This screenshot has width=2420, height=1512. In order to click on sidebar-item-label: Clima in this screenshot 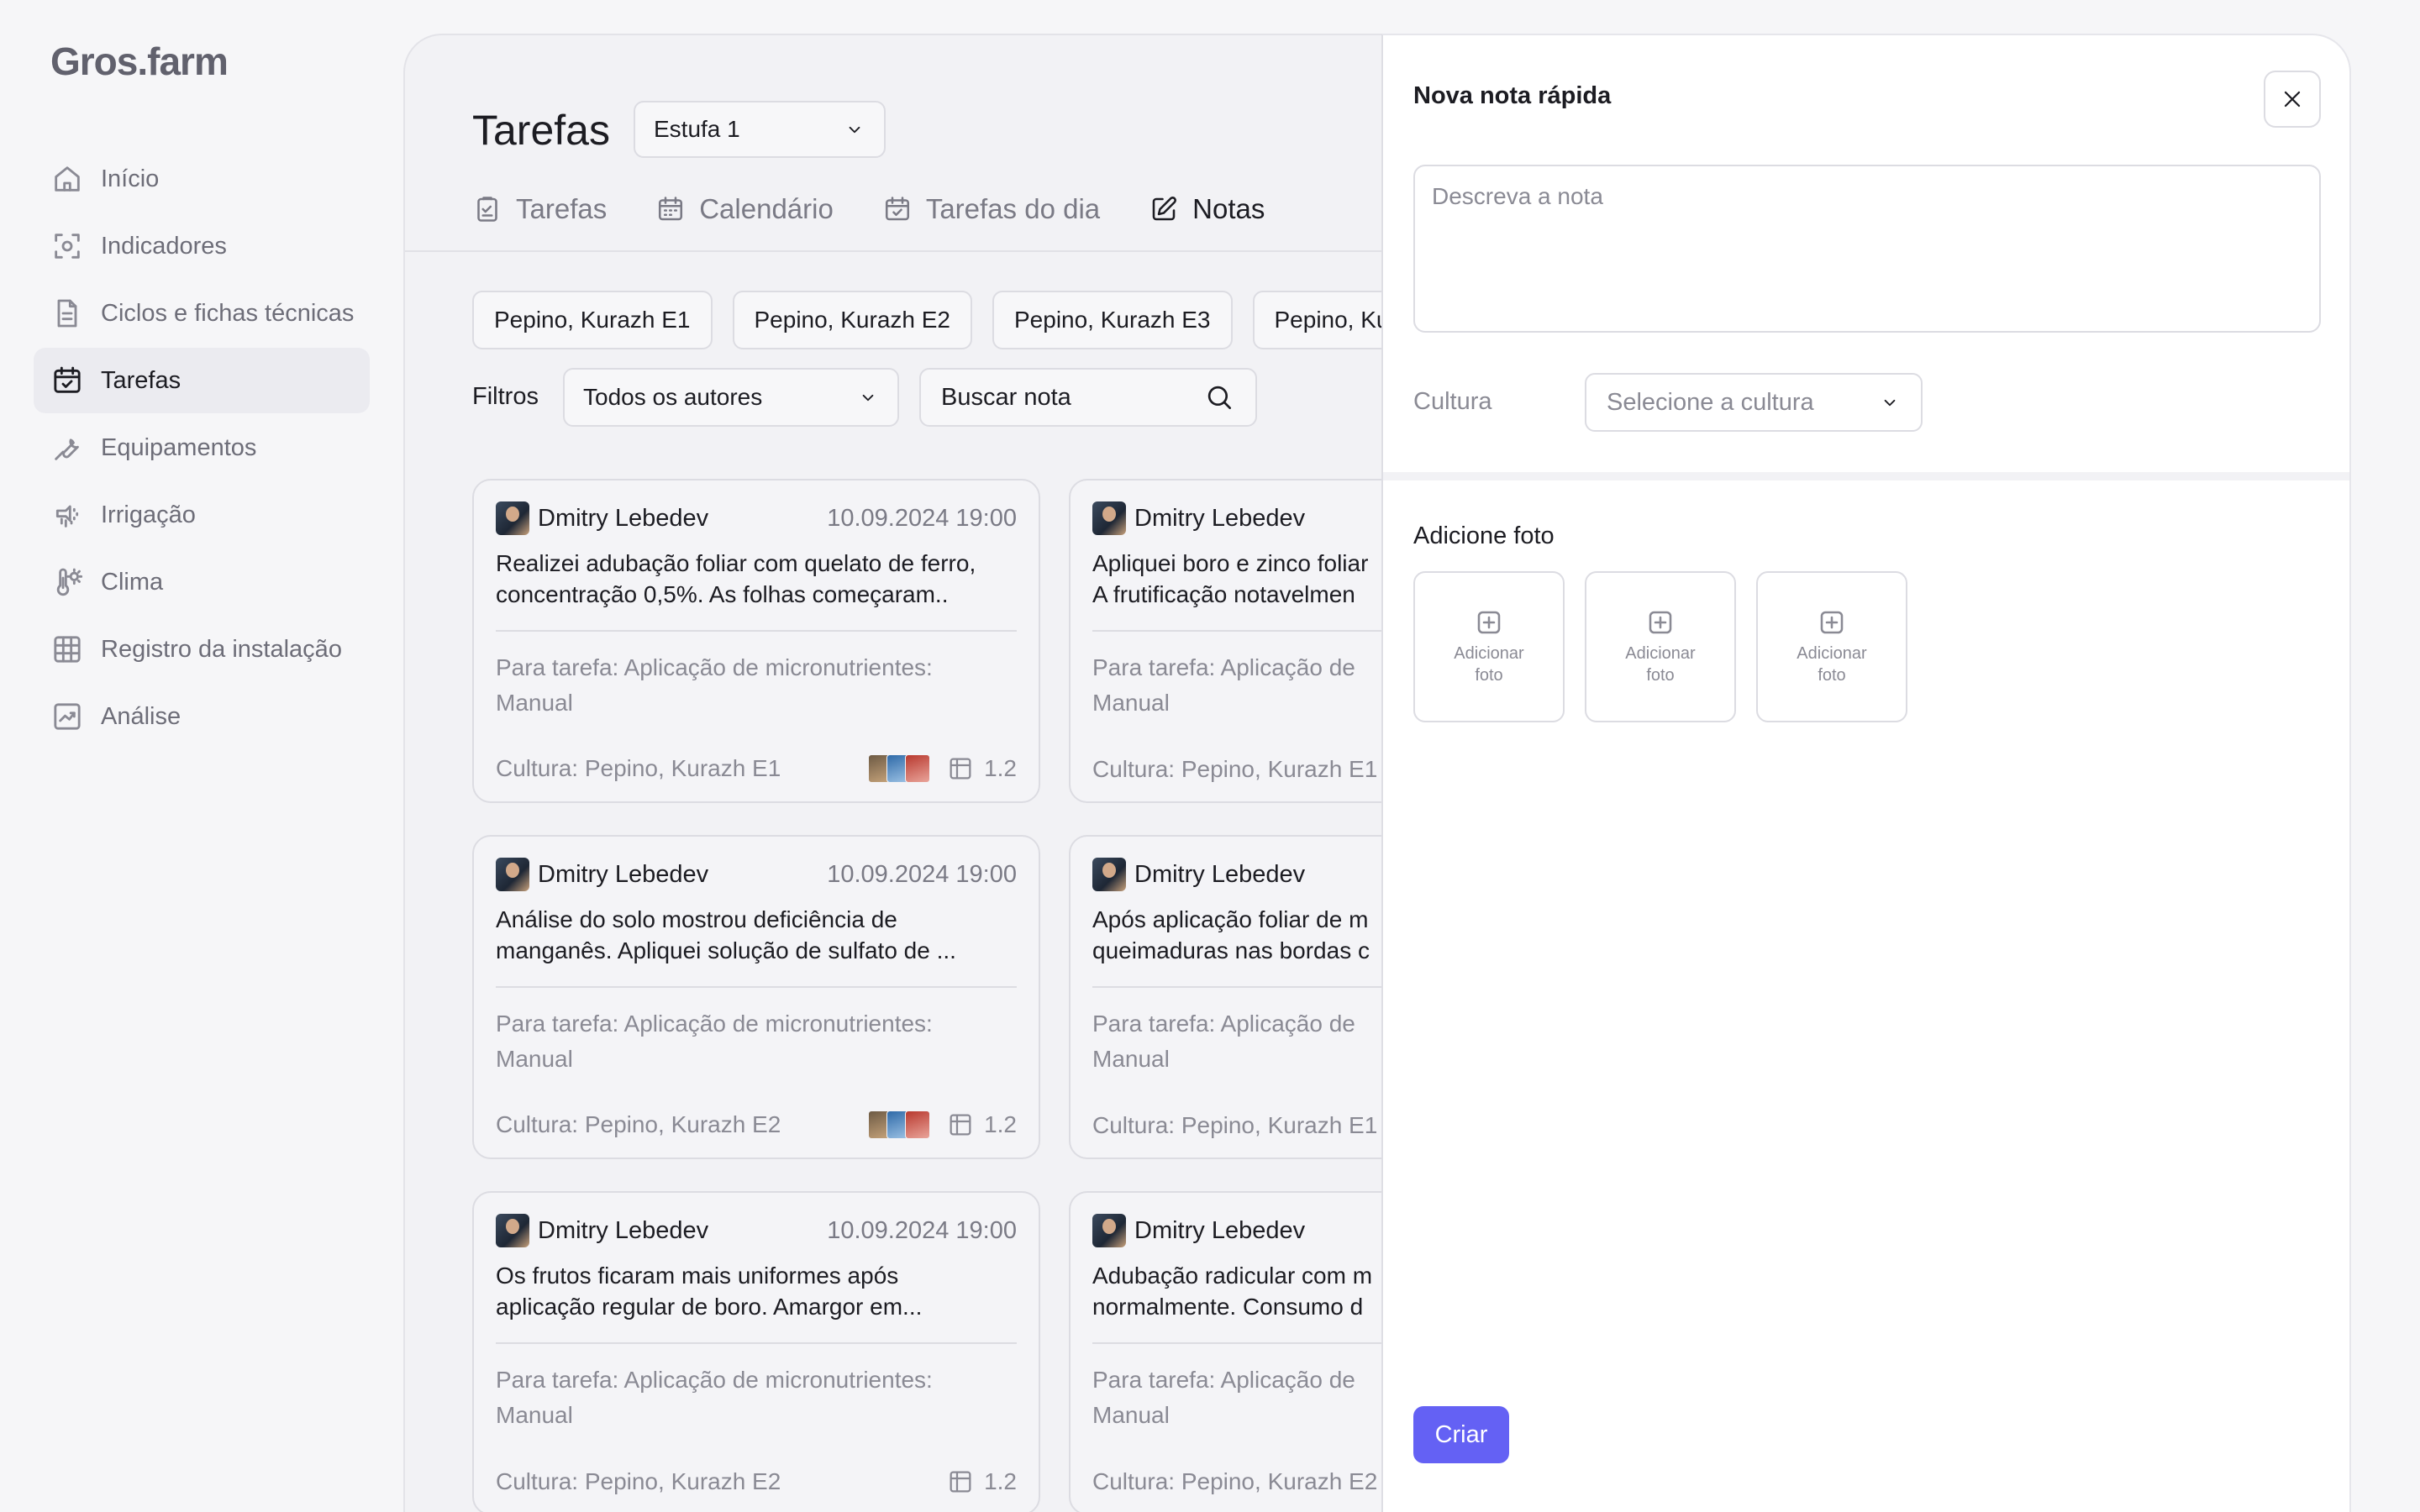, I will do `click(132, 582)`.